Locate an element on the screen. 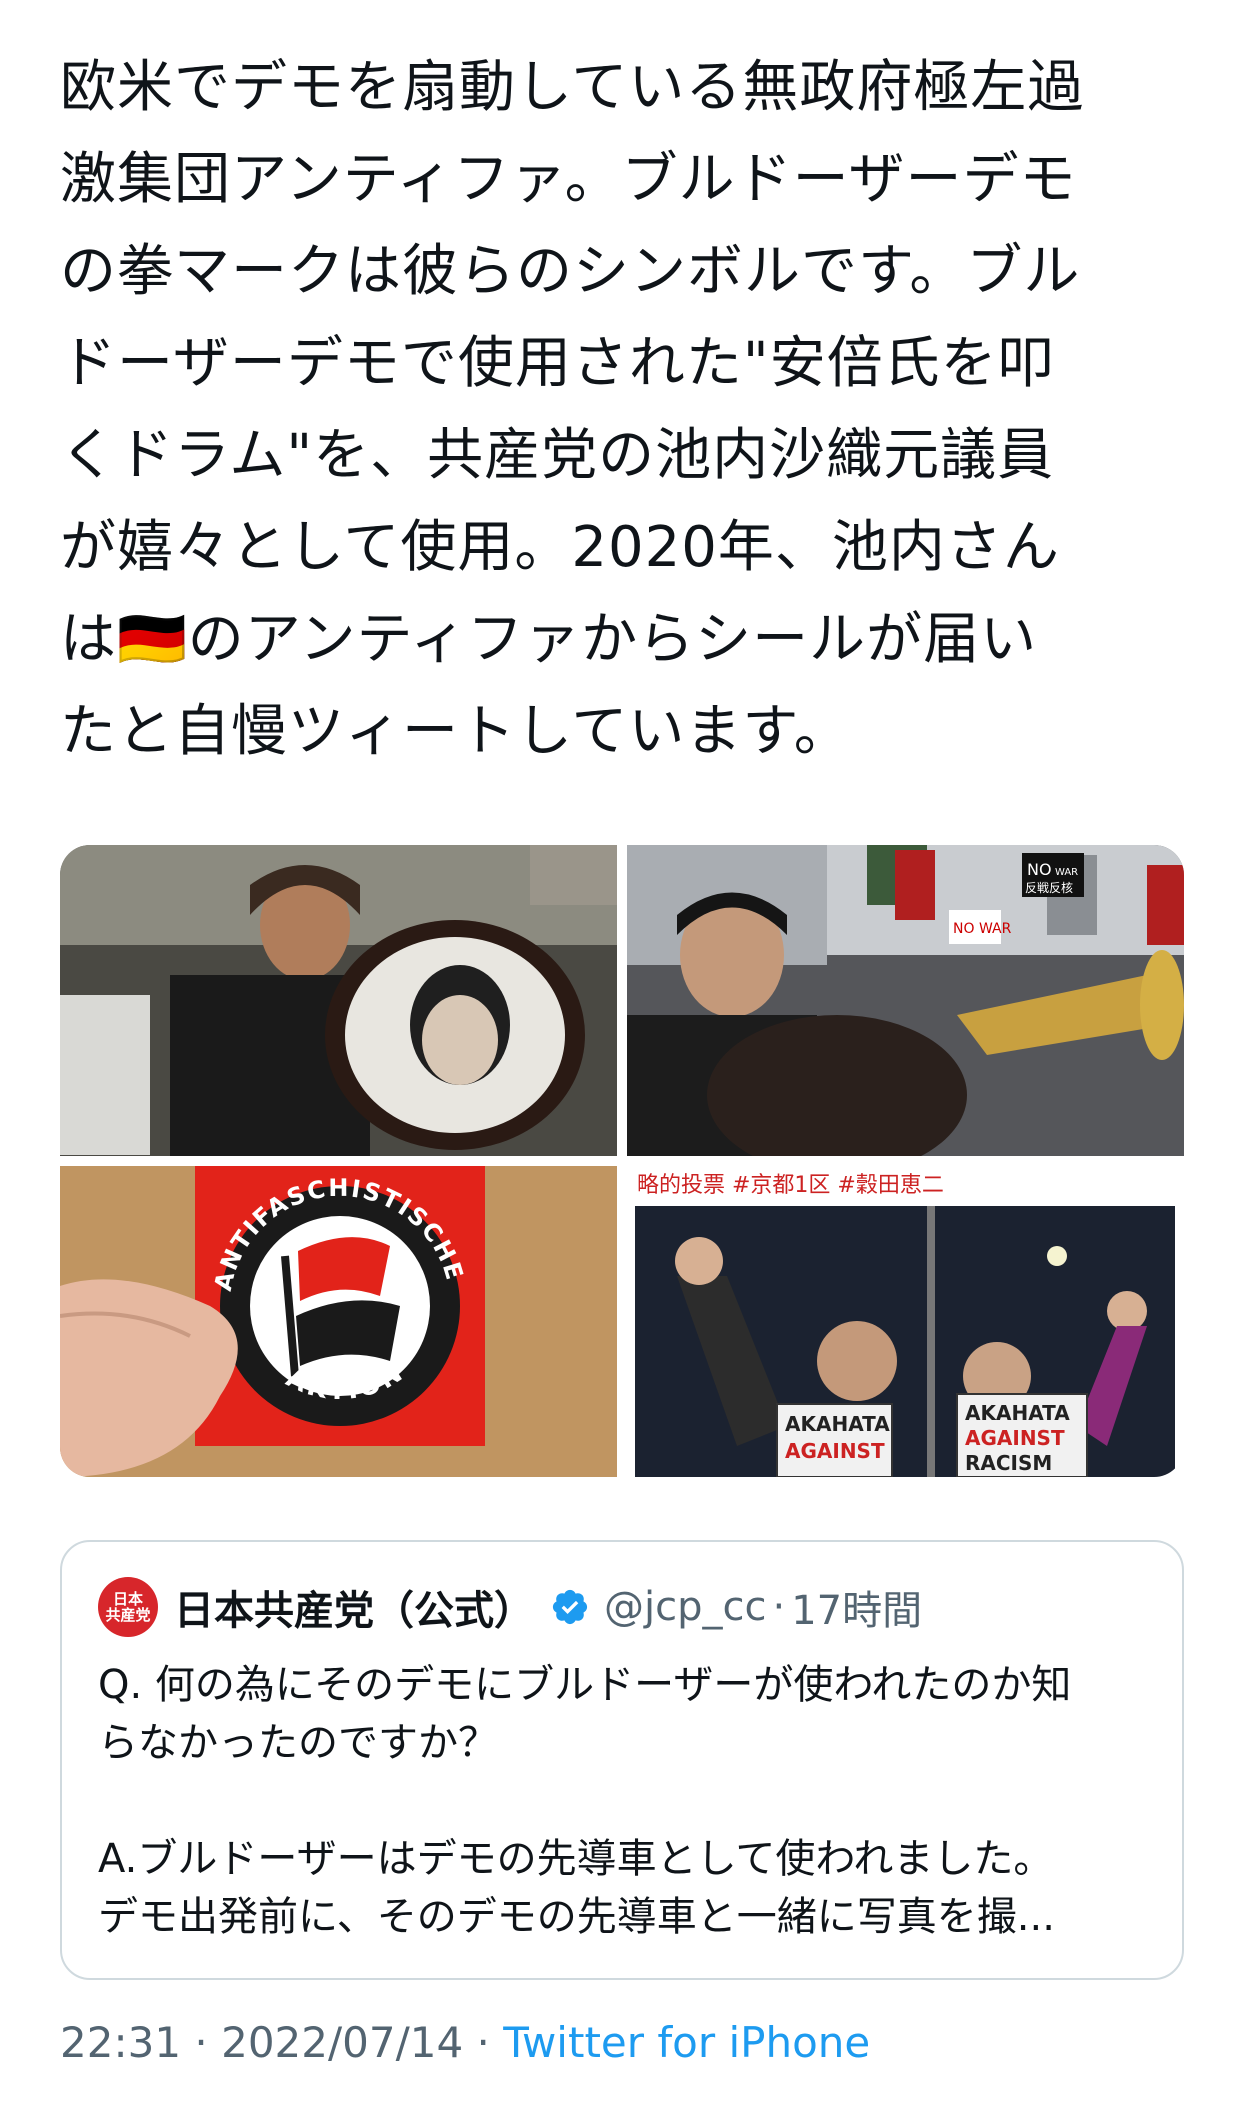 This screenshot has width=1242, height=2110. sign2-line2: AGAINST is located at coordinates (1015, 1438).